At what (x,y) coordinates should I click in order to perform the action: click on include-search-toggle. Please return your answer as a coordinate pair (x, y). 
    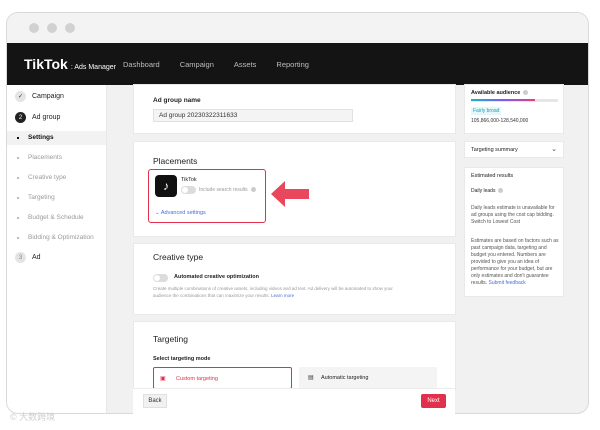
    Looking at the image, I should click on (188, 190).